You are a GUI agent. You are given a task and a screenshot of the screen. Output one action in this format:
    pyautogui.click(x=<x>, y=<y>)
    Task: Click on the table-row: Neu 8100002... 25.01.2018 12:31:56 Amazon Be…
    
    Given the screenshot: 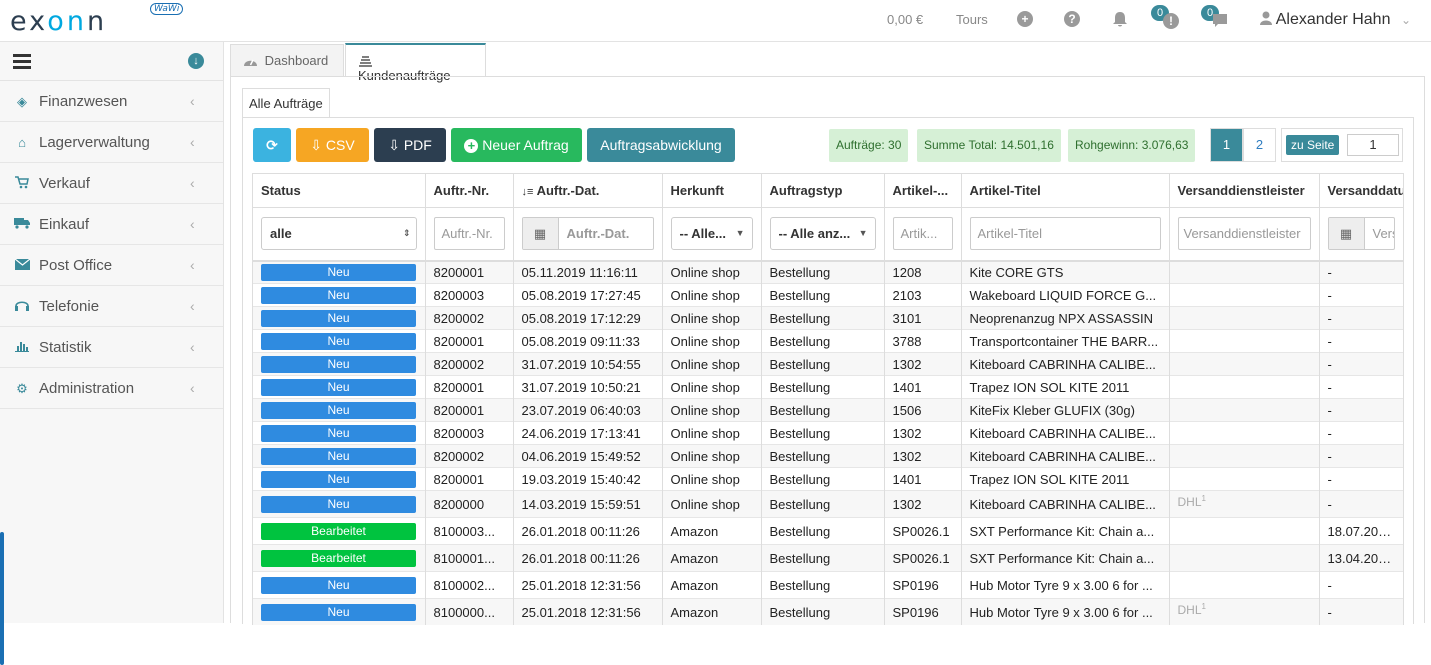 What is the action you would take?
    pyautogui.click(x=828, y=585)
    